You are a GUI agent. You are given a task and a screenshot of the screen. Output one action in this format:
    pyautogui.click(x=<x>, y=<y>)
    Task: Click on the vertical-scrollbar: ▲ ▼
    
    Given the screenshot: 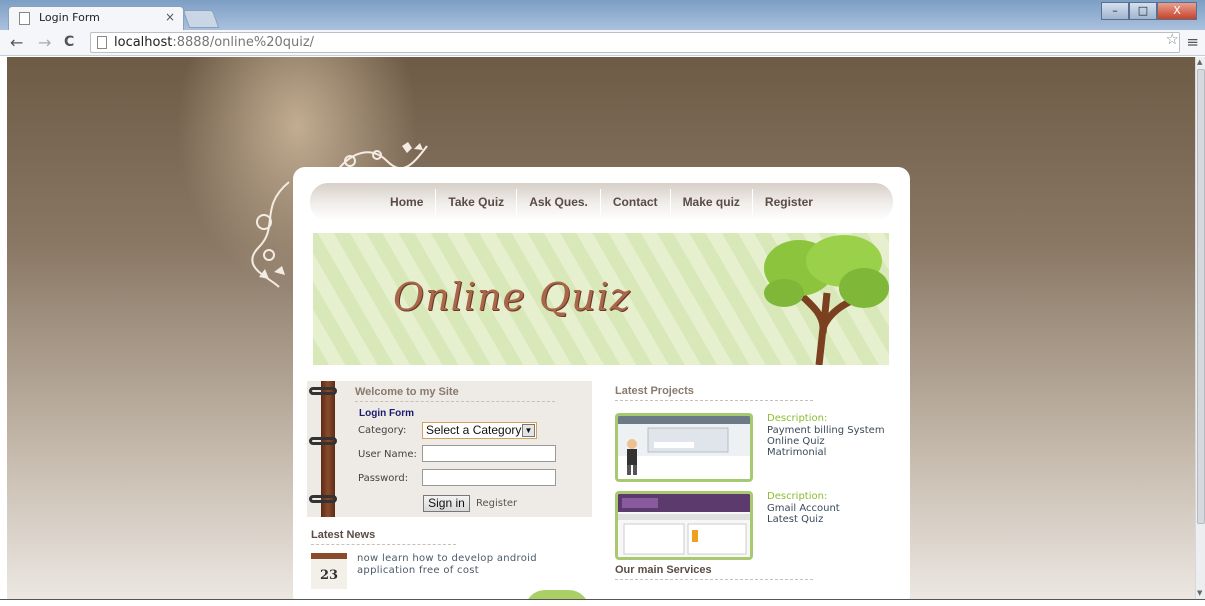 What is the action you would take?
    pyautogui.click(x=1200, y=328)
    